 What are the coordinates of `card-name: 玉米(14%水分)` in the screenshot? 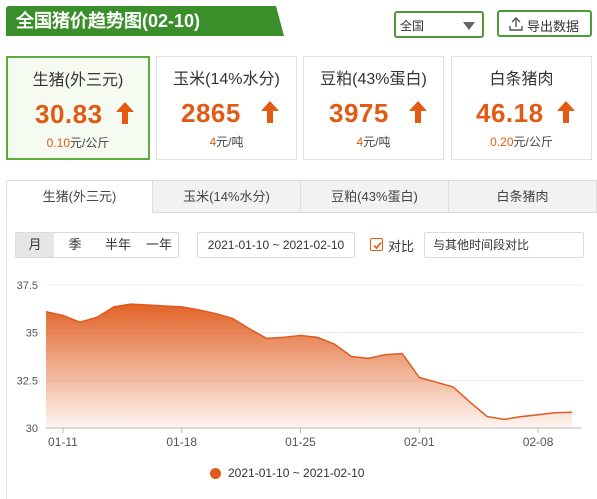 It's located at (226, 79).